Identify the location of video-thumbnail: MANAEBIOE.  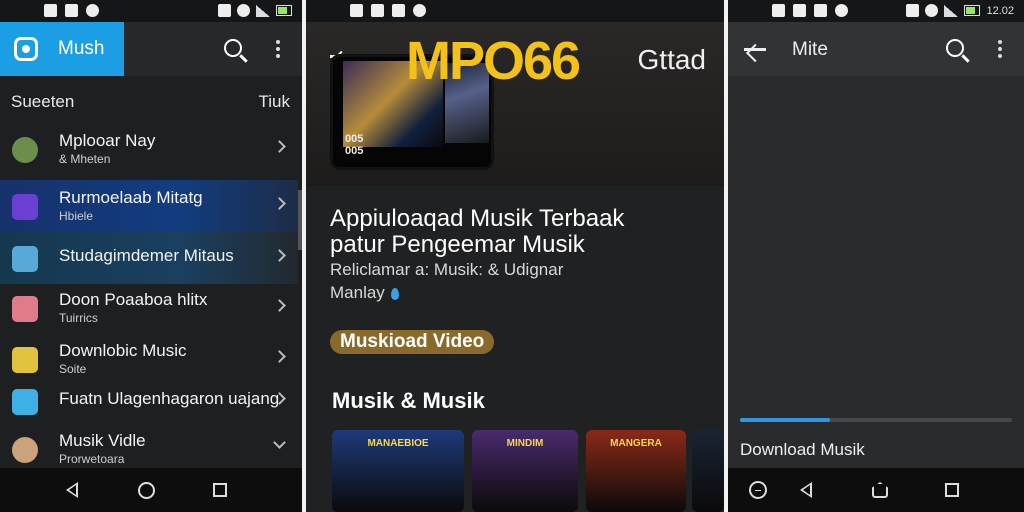
(398, 471).